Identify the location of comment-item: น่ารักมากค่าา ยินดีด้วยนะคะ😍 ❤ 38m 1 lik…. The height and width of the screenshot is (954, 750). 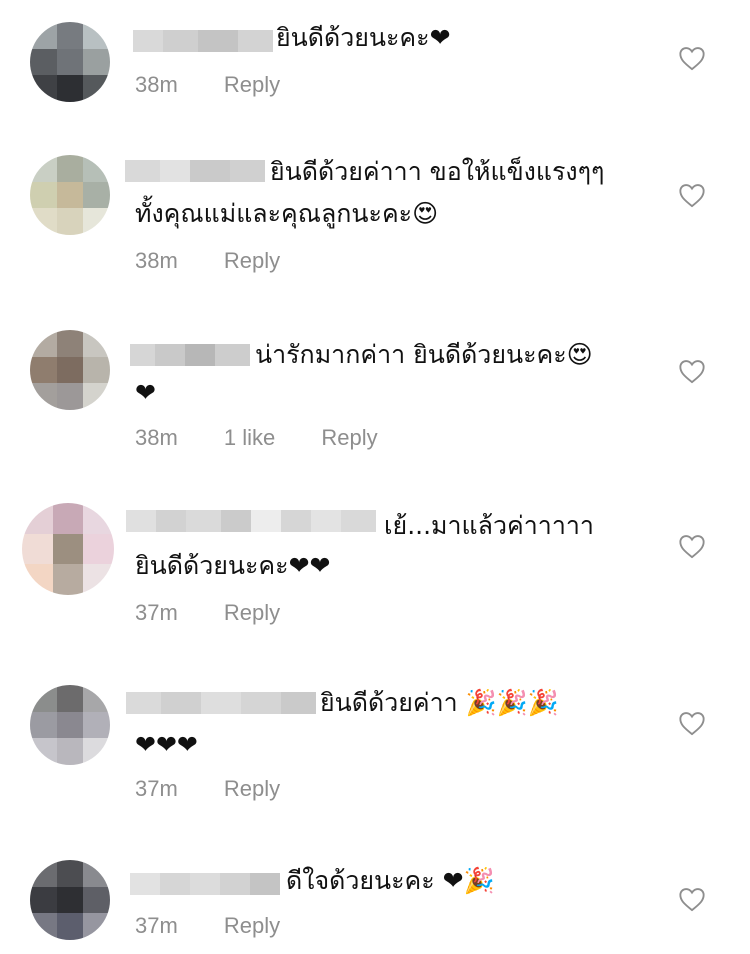
(375, 390).